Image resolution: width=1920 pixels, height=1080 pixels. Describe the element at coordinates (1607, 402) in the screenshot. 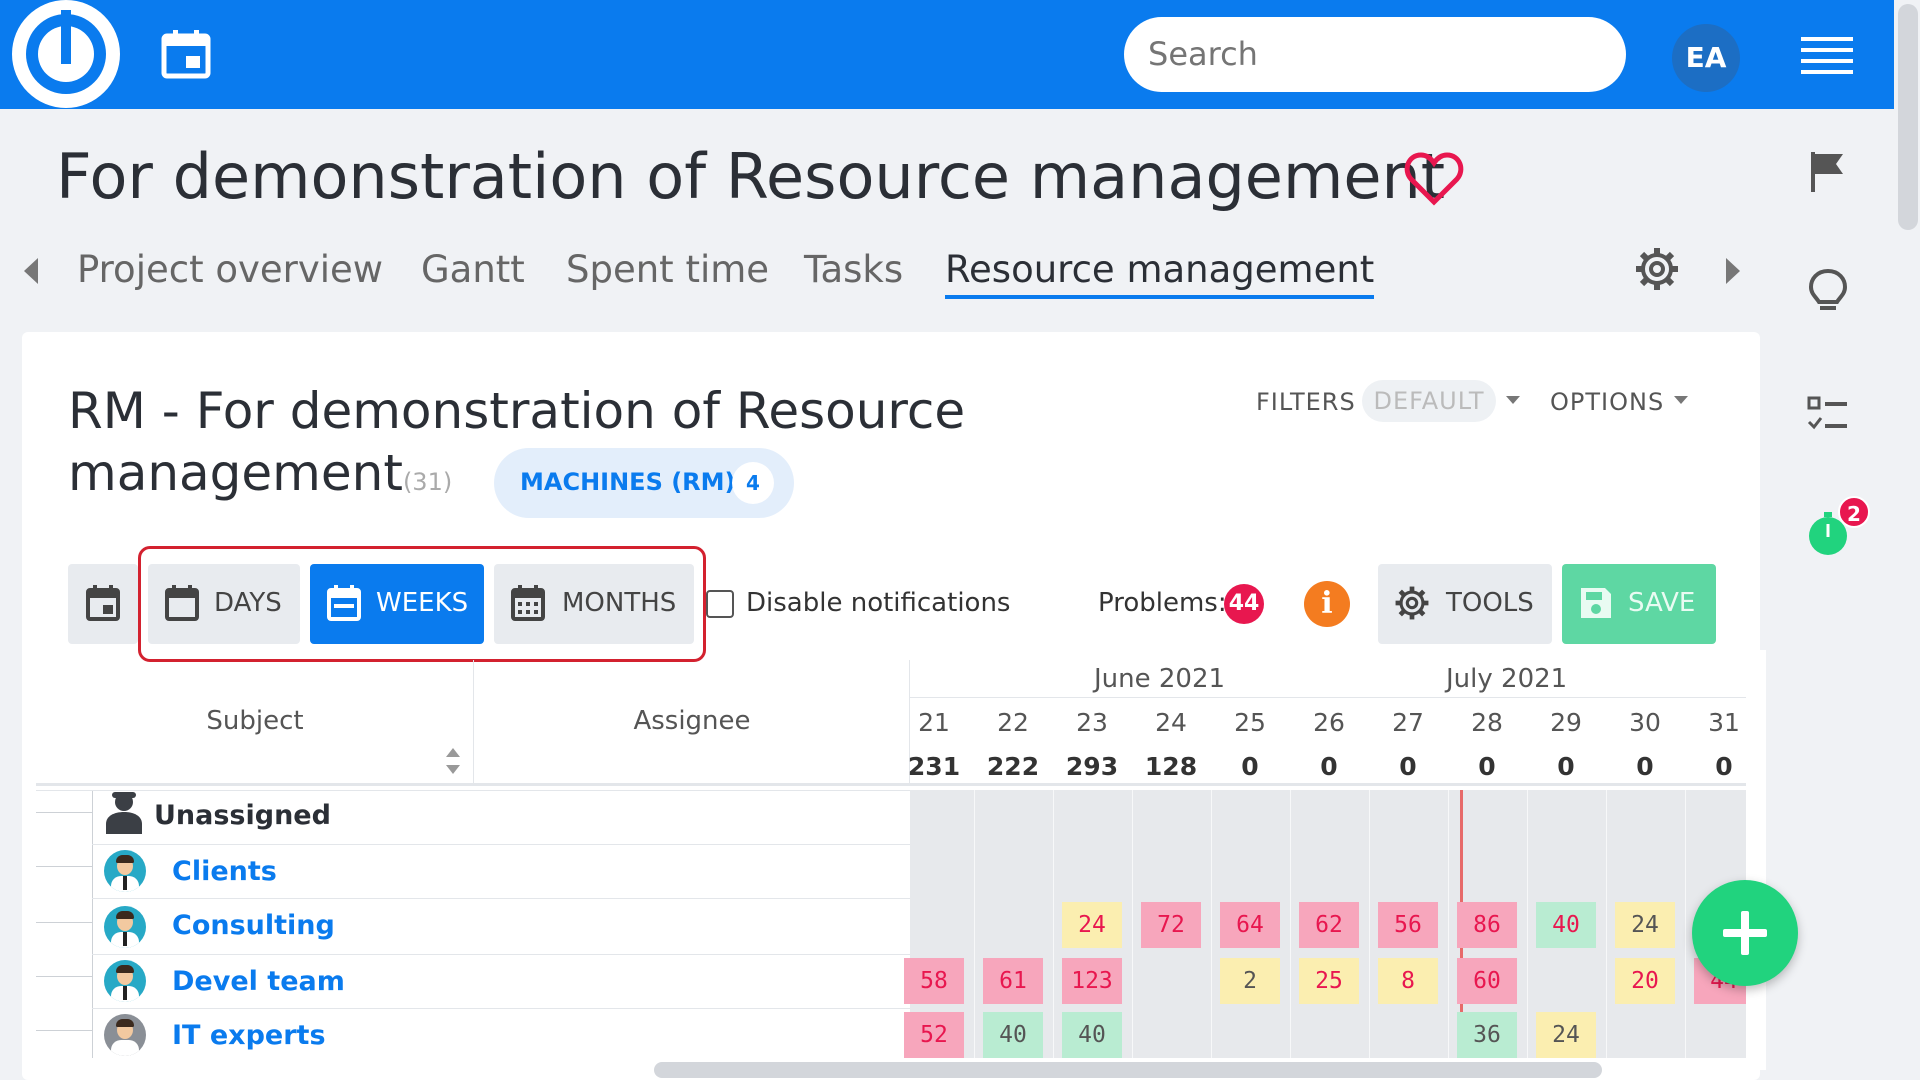

I see `options-button: OPTIONS` at that location.